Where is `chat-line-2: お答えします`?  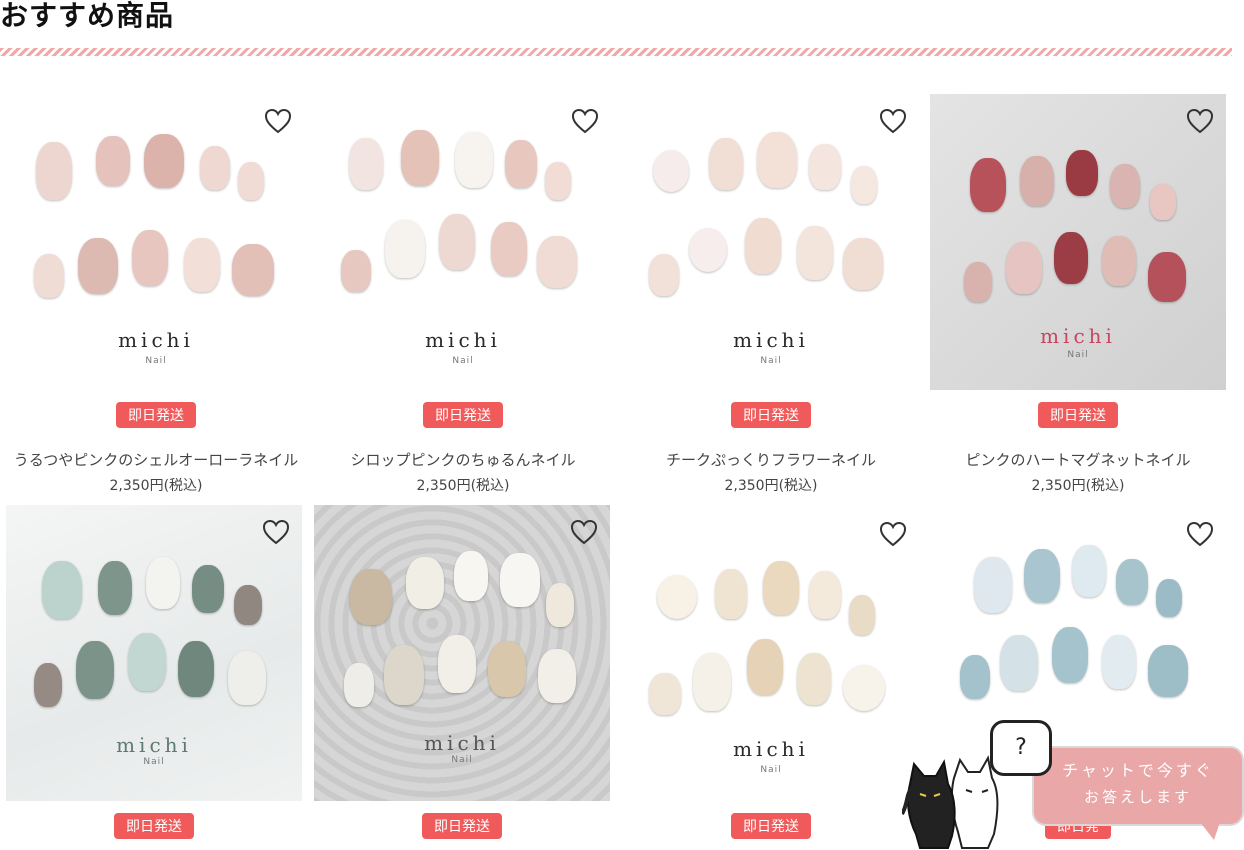
chat-line-2: お答えします is located at coordinates (1137, 797).